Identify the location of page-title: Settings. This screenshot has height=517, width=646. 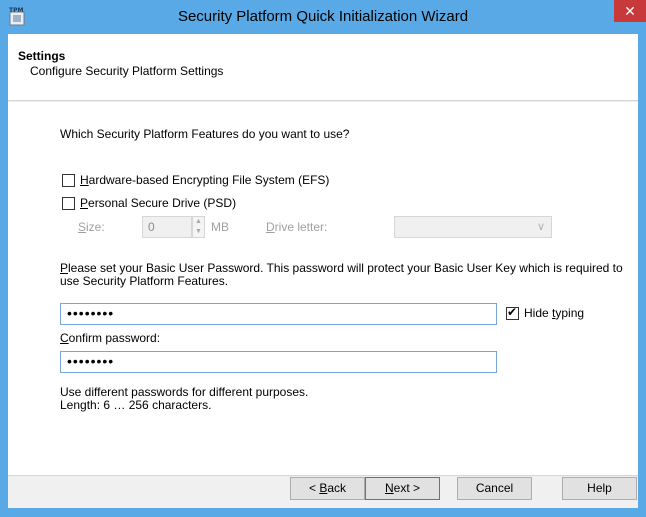
(42, 56).